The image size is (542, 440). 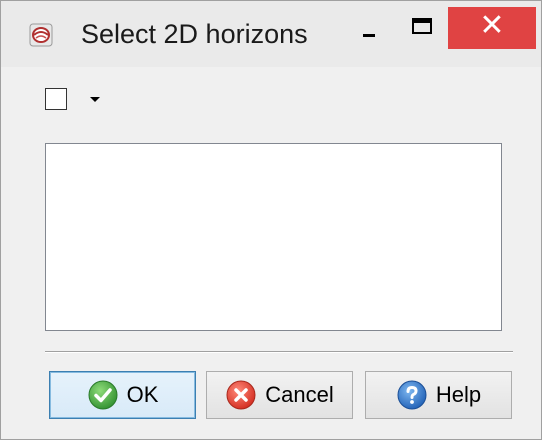 I want to click on cancel-button: Cancel, so click(x=279, y=395).